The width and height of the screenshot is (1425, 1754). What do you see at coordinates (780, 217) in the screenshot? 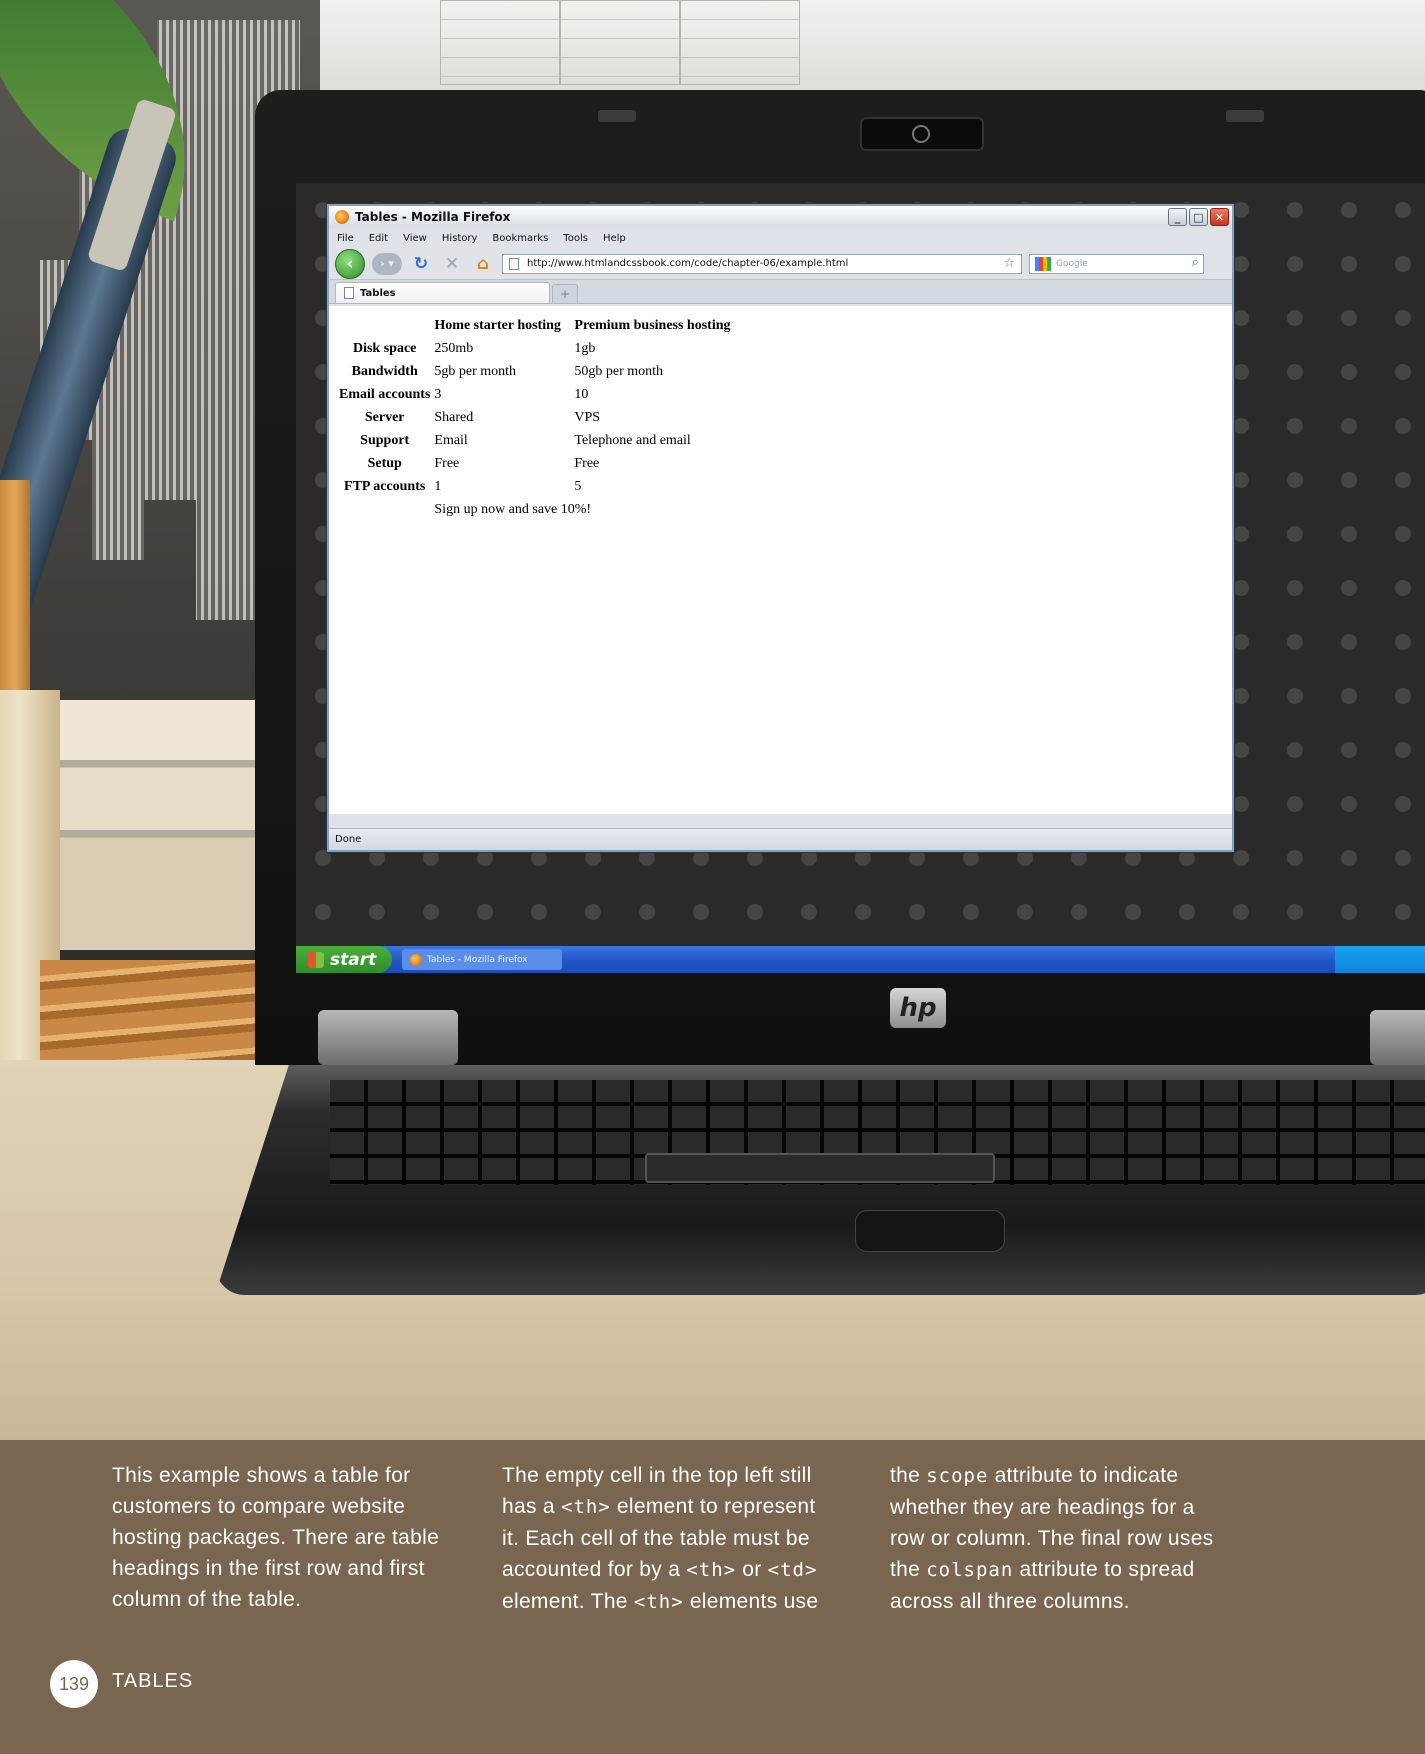
I see `title-bar: Tables - Mozilla Firefox _ □ ✕` at bounding box center [780, 217].